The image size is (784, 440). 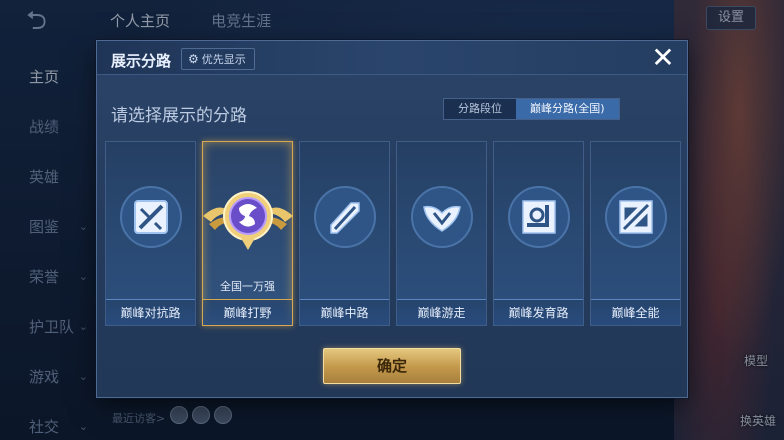 I want to click on gear-icon: ⚙, so click(x=193, y=59).